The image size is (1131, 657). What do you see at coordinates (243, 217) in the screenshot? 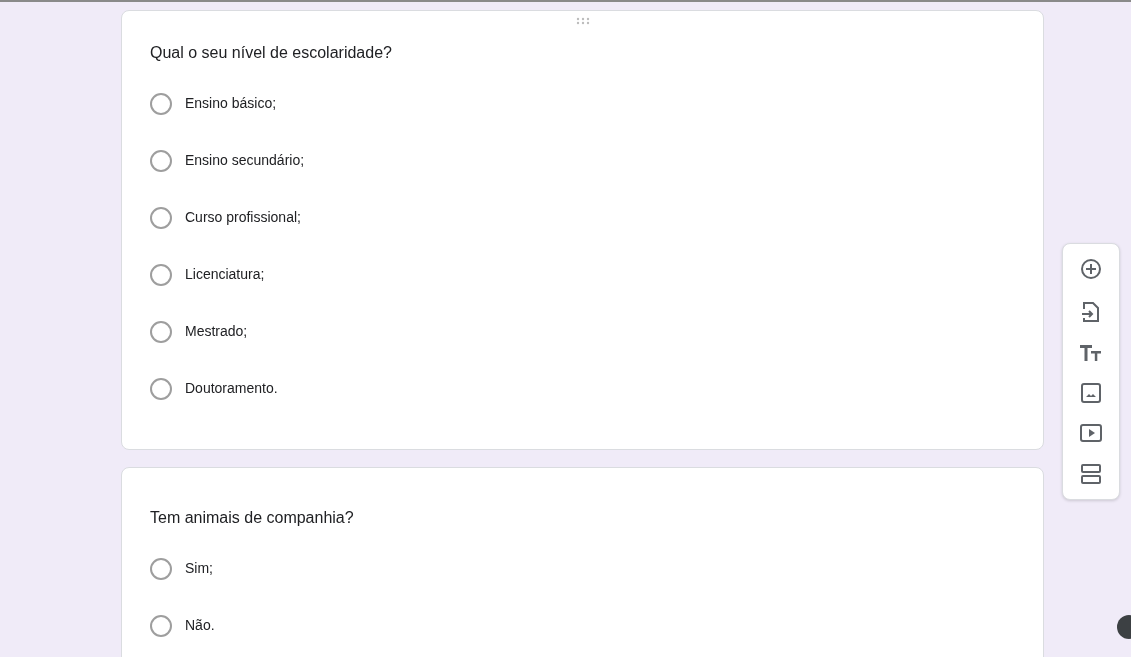
I see `option-label: Curso profissional;` at bounding box center [243, 217].